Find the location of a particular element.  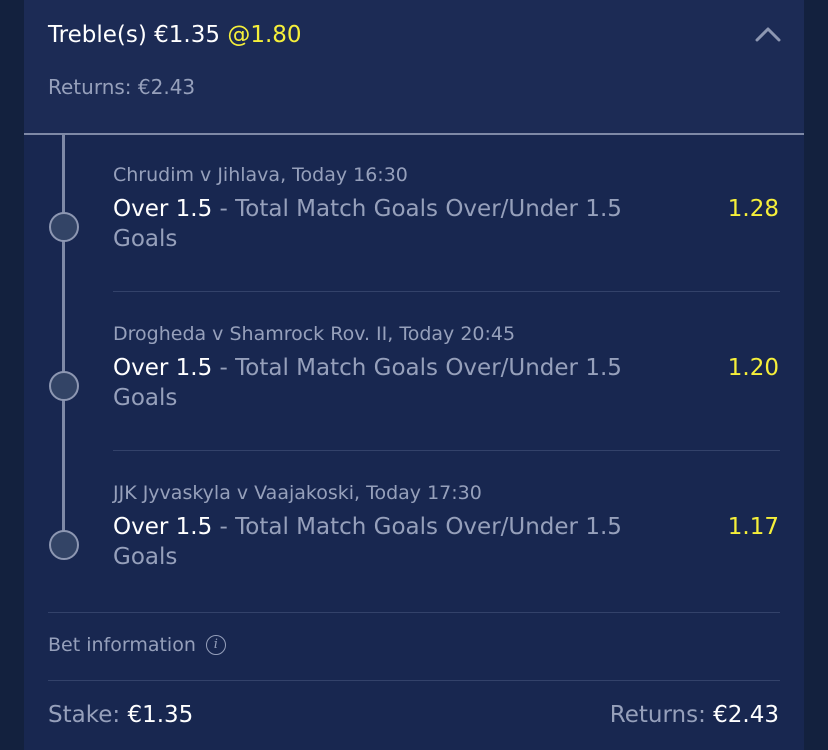

footer-stake-label: Stake: is located at coordinates (84, 715).